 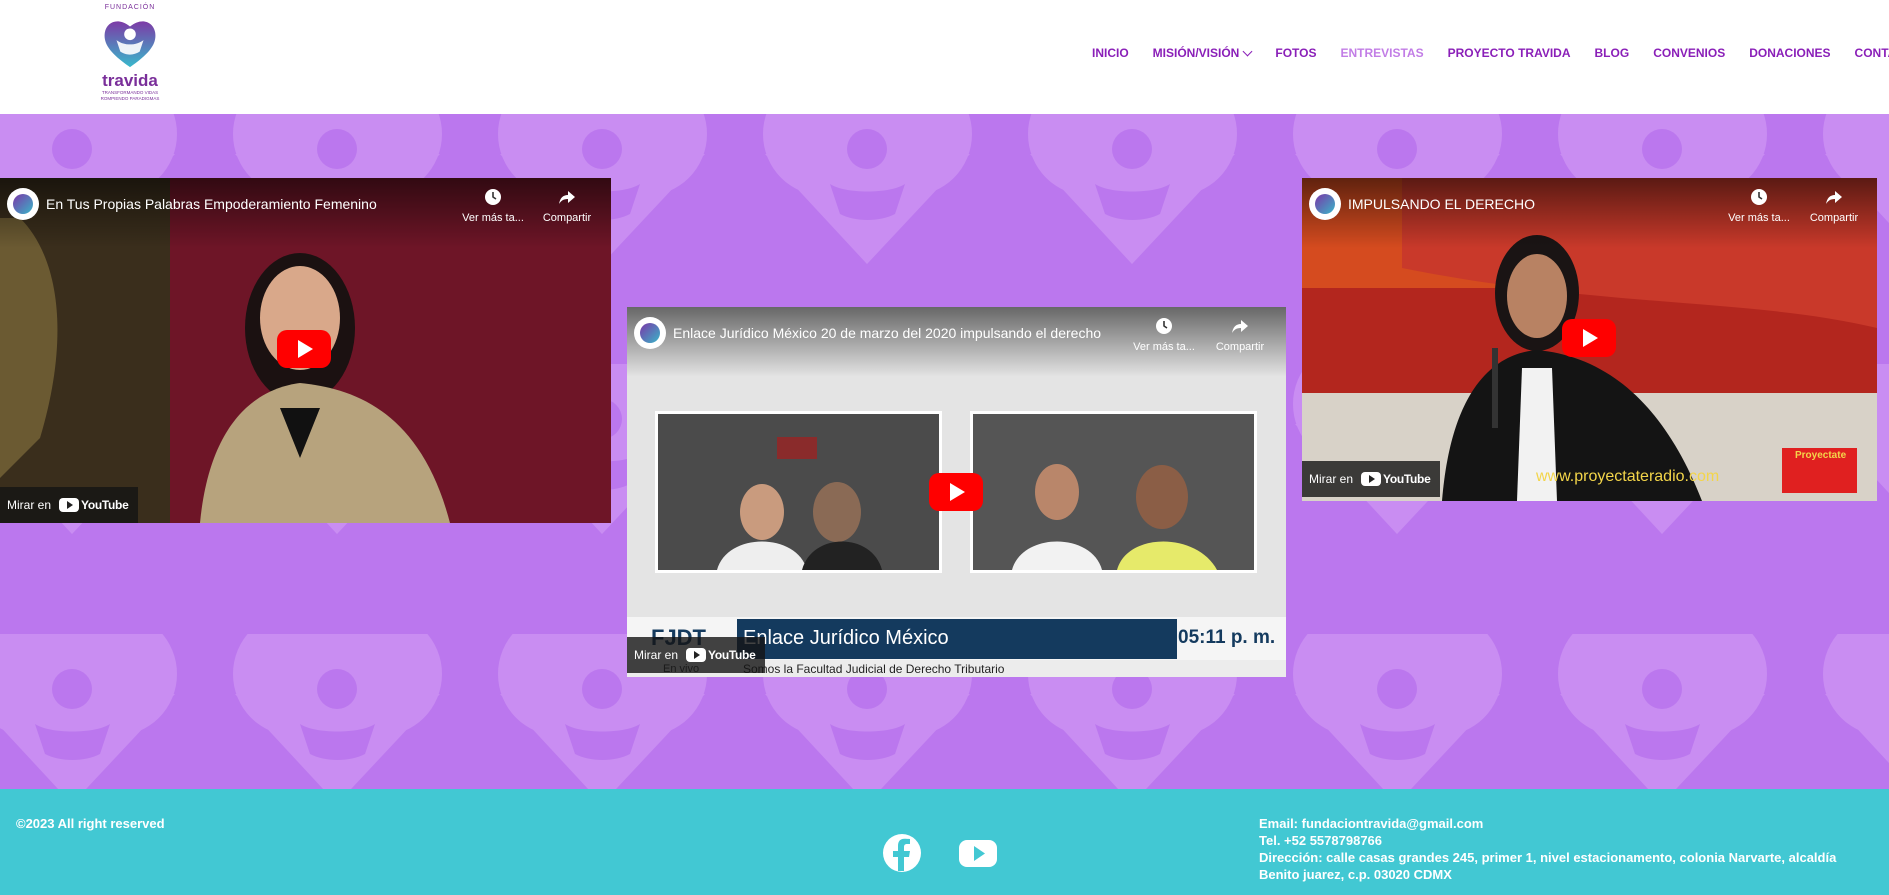 What do you see at coordinates (1509, 53) in the screenshot?
I see `nav-item-proyecto-travida: PROYECTO TRAVIDA` at bounding box center [1509, 53].